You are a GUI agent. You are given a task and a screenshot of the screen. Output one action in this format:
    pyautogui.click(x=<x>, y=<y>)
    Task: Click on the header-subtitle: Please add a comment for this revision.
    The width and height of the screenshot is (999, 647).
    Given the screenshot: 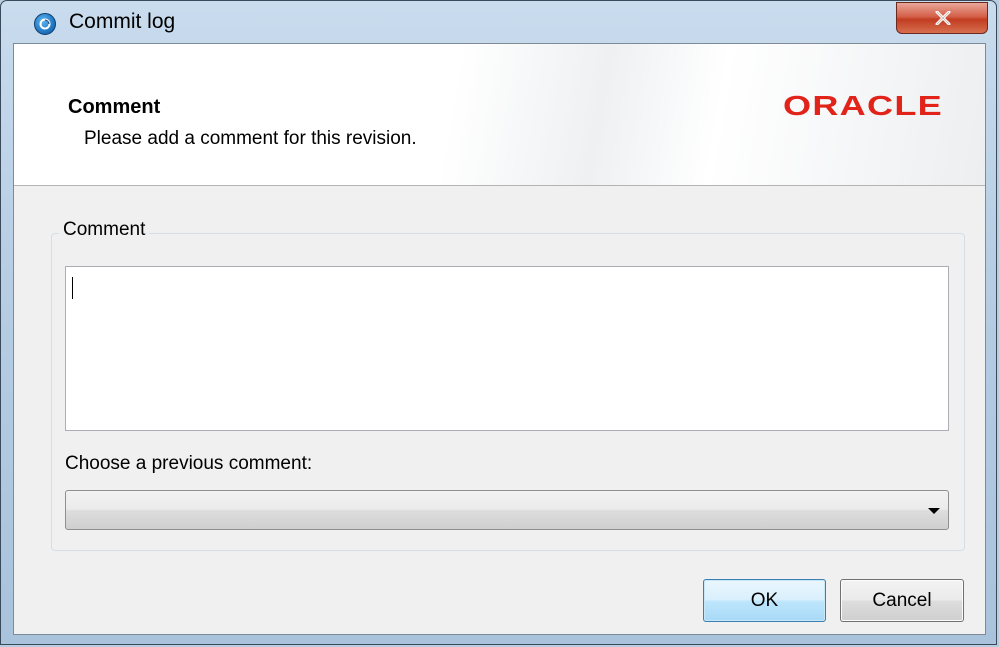 What is the action you would take?
    pyautogui.click(x=250, y=138)
    